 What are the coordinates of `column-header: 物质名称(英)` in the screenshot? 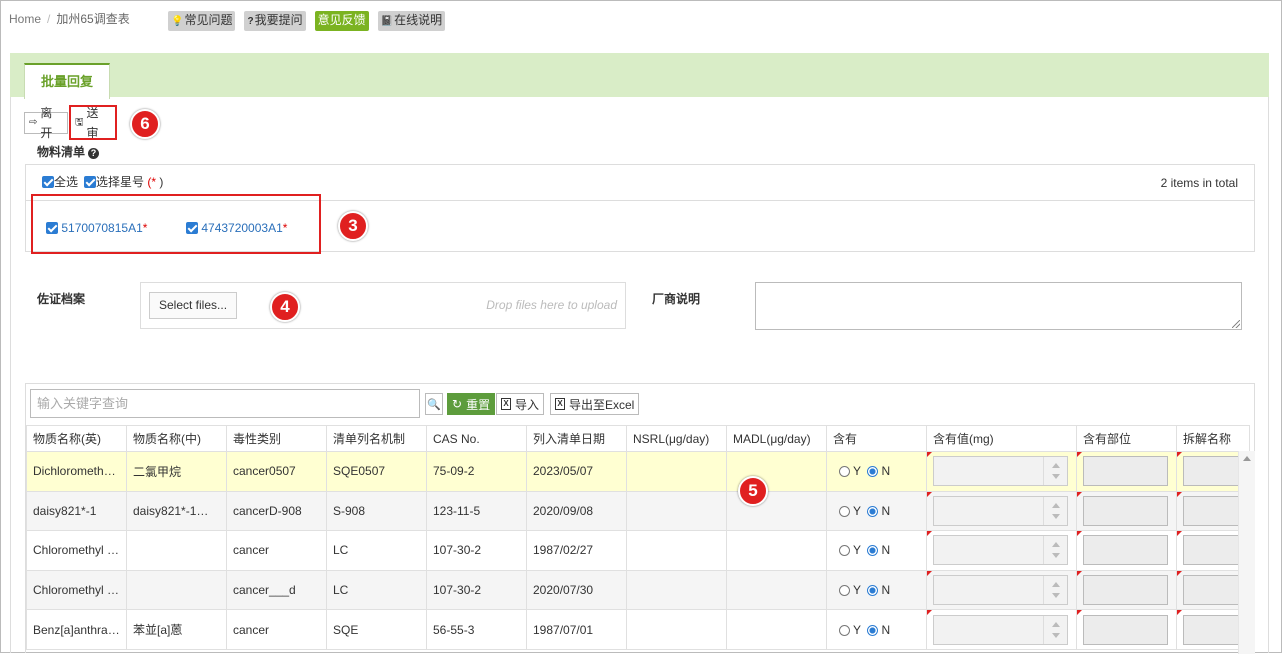 It's located at (76, 438).